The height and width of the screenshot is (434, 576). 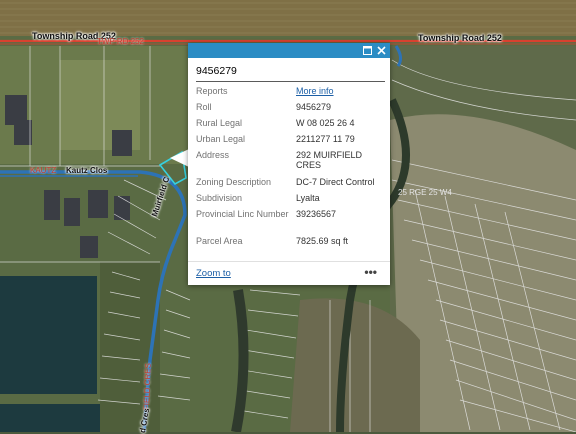 I want to click on table-row: Roll 9456279, so click(x=291, y=110).